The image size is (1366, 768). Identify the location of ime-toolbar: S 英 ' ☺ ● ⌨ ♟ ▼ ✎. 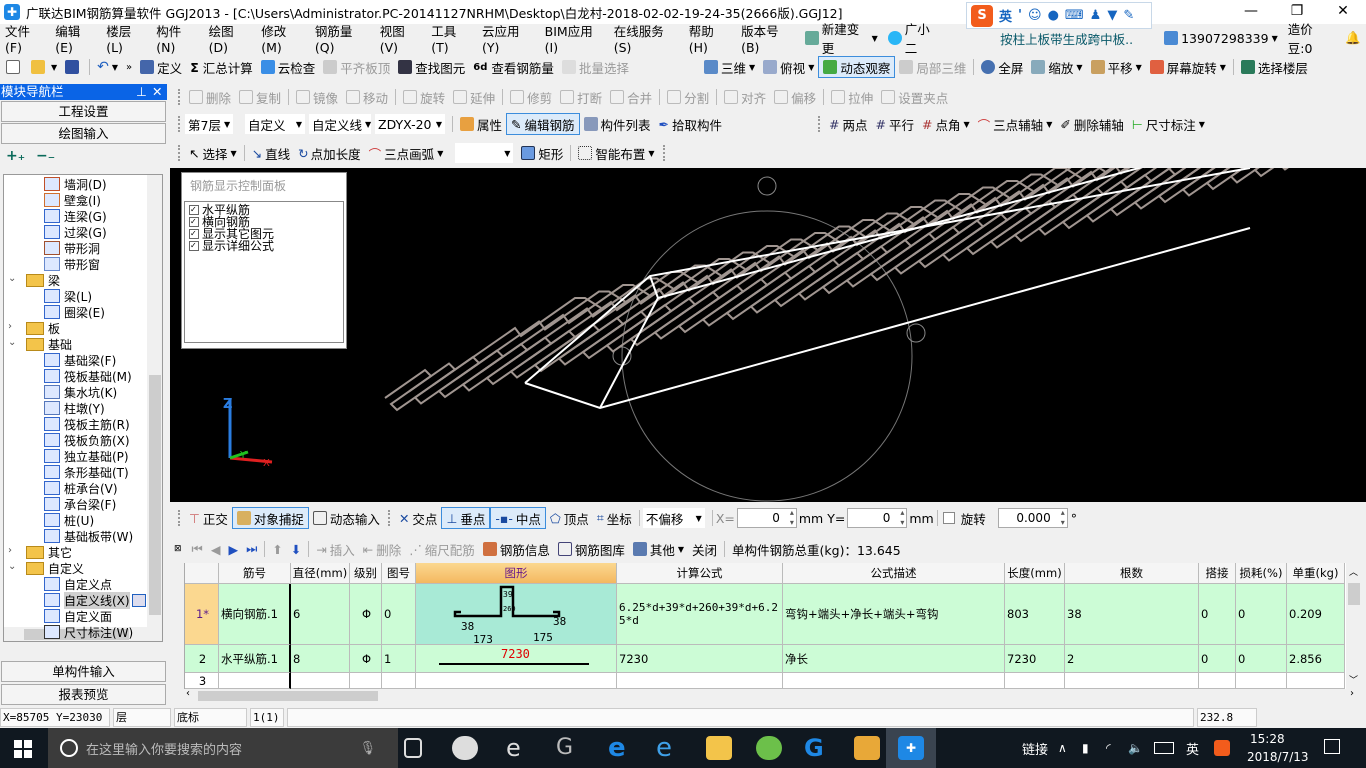
(1059, 15).